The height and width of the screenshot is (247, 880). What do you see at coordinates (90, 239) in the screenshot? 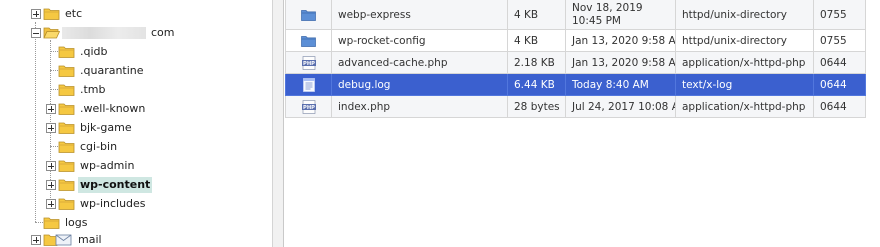
I see `tree-item-label: mail` at bounding box center [90, 239].